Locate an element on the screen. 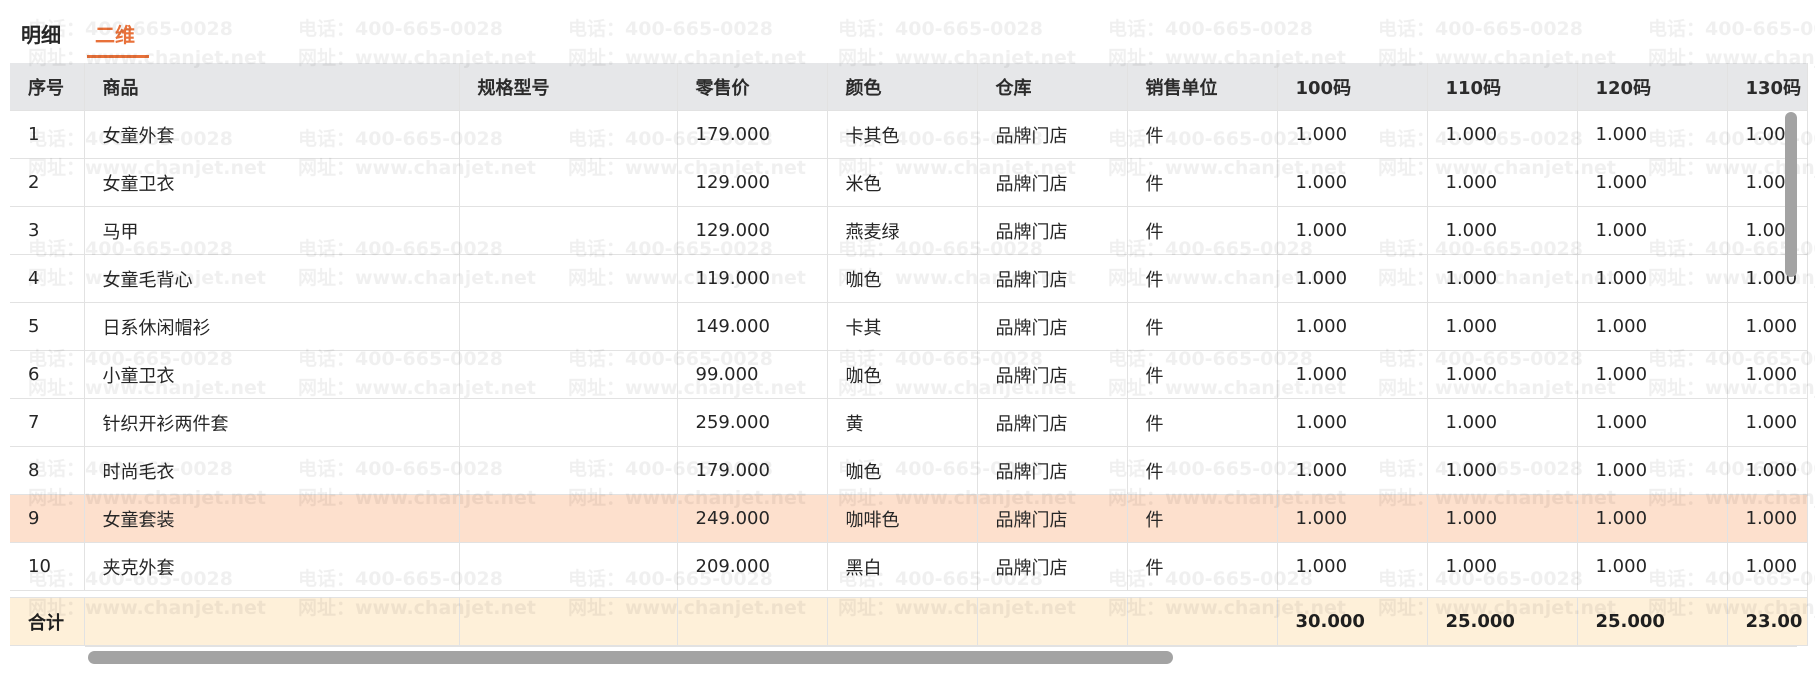 This screenshot has width=1815, height=675. total-size-130: 23.00 is located at coordinates (1767, 621).